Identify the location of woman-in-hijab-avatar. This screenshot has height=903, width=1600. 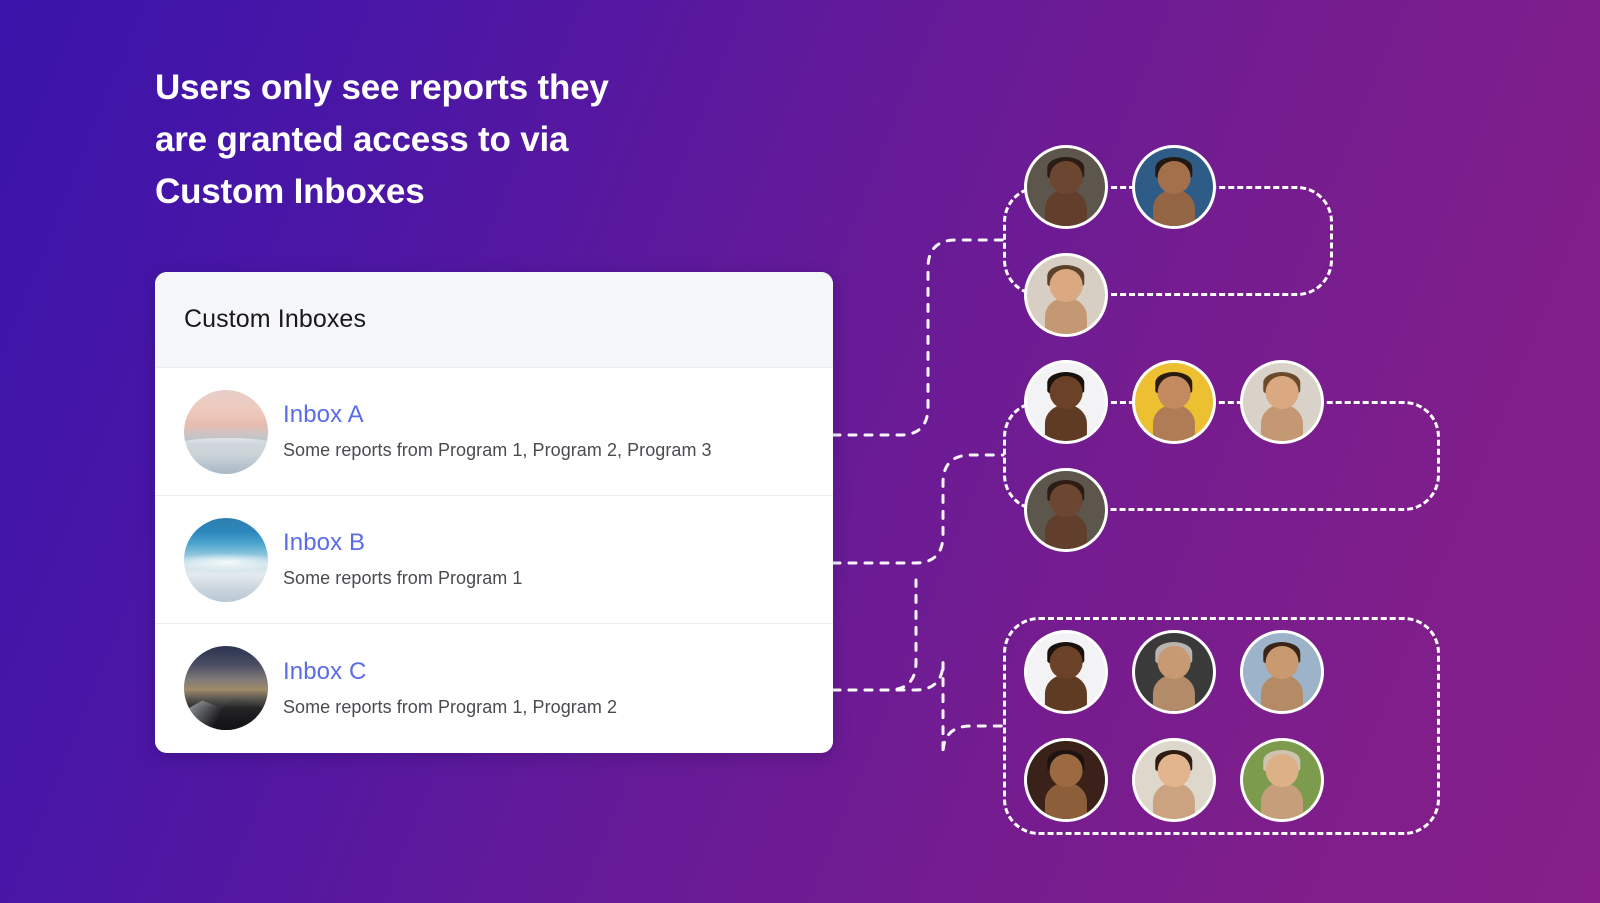
(1282, 780).